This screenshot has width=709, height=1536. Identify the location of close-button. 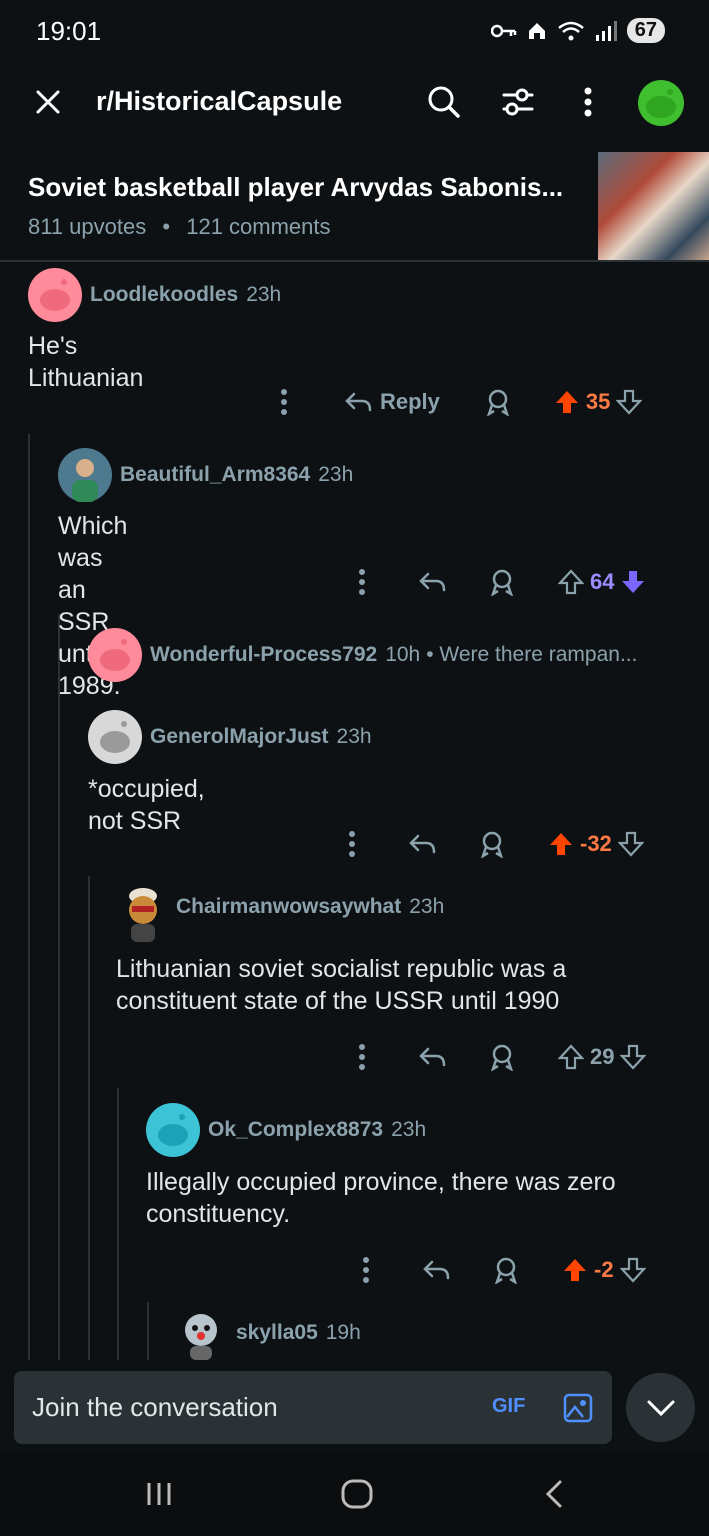
(48, 102).